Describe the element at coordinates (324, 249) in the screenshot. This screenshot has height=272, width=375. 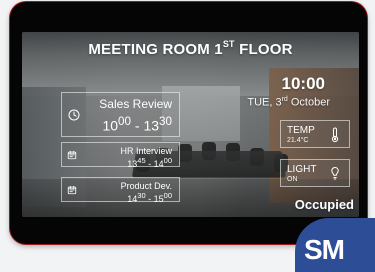
I see `brand-text: SM` at that location.